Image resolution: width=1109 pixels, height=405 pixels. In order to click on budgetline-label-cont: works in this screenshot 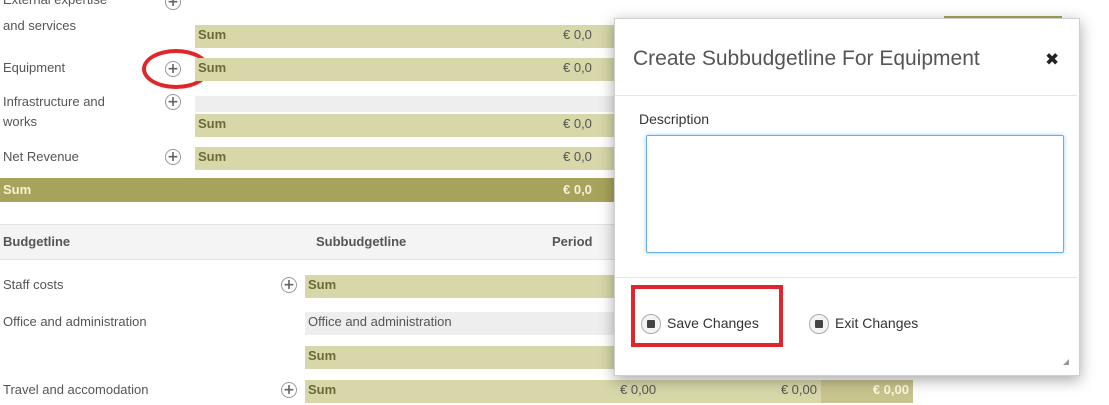, I will do `click(20, 121)`.